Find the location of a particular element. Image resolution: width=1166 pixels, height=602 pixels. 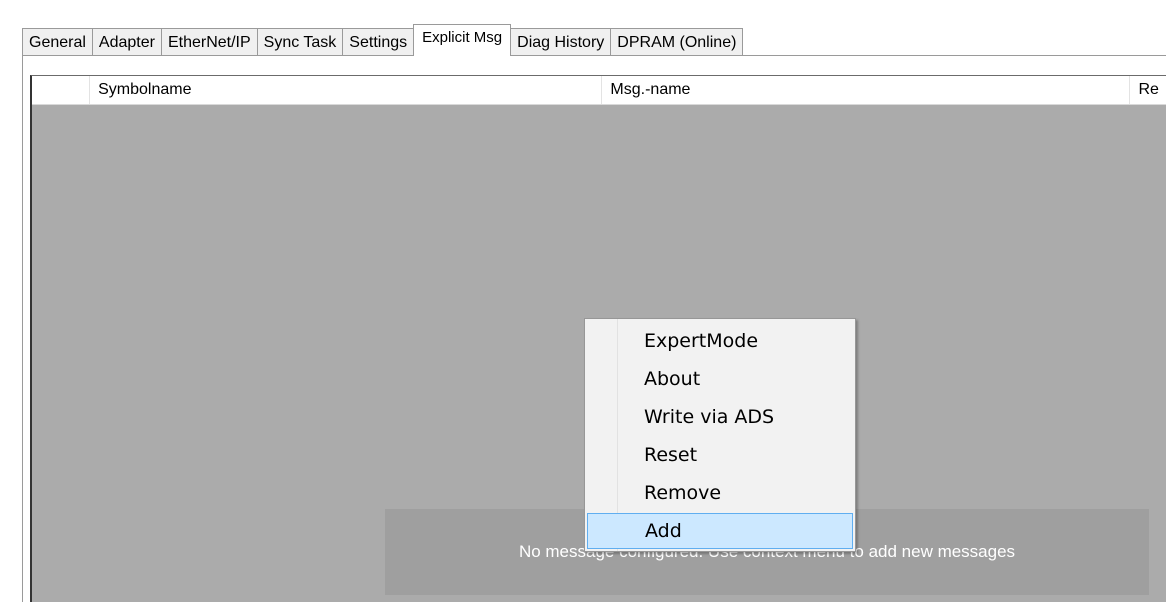

column-header-re: Re is located at coordinates (1148, 90).